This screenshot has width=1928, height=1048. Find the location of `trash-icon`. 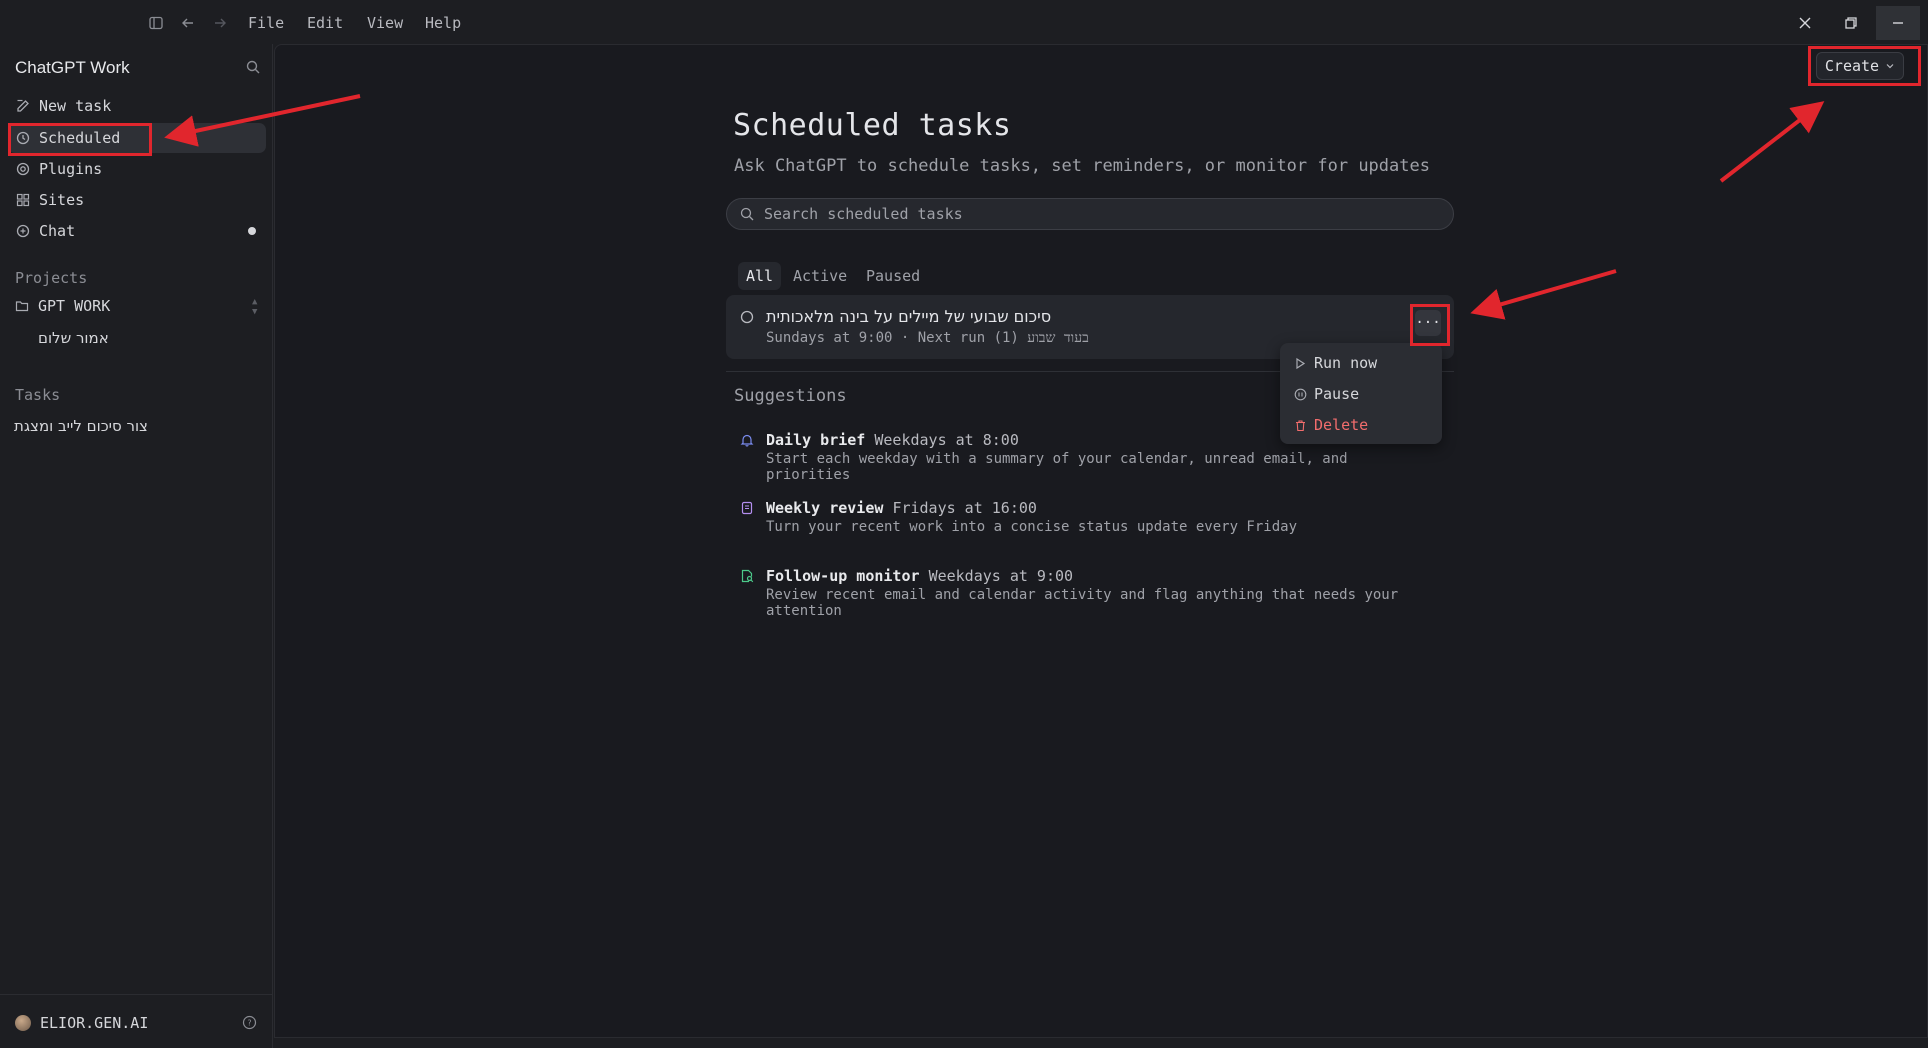

trash-icon is located at coordinates (1300, 425).